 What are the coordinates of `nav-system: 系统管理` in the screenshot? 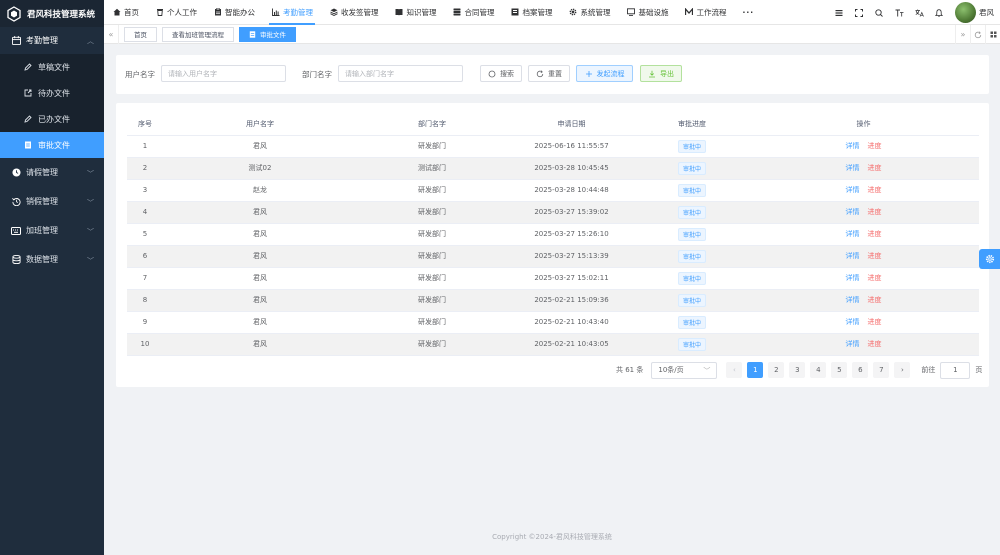 It's located at (590, 12).